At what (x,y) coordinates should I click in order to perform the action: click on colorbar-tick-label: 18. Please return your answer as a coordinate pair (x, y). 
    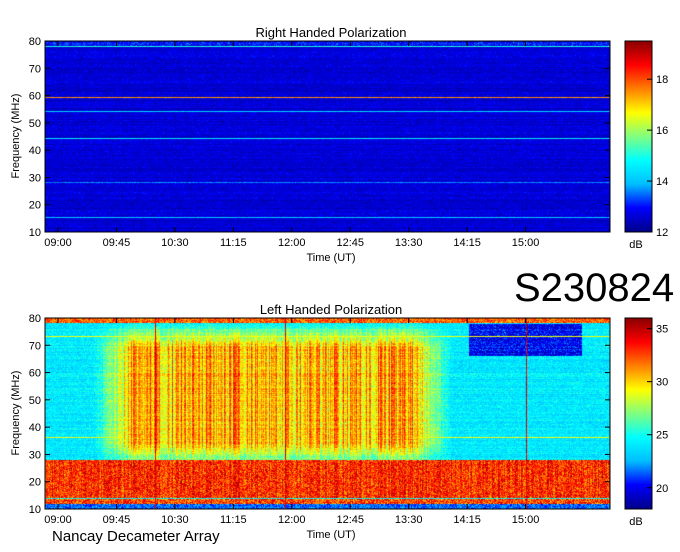
    Looking at the image, I should click on (662, 80).